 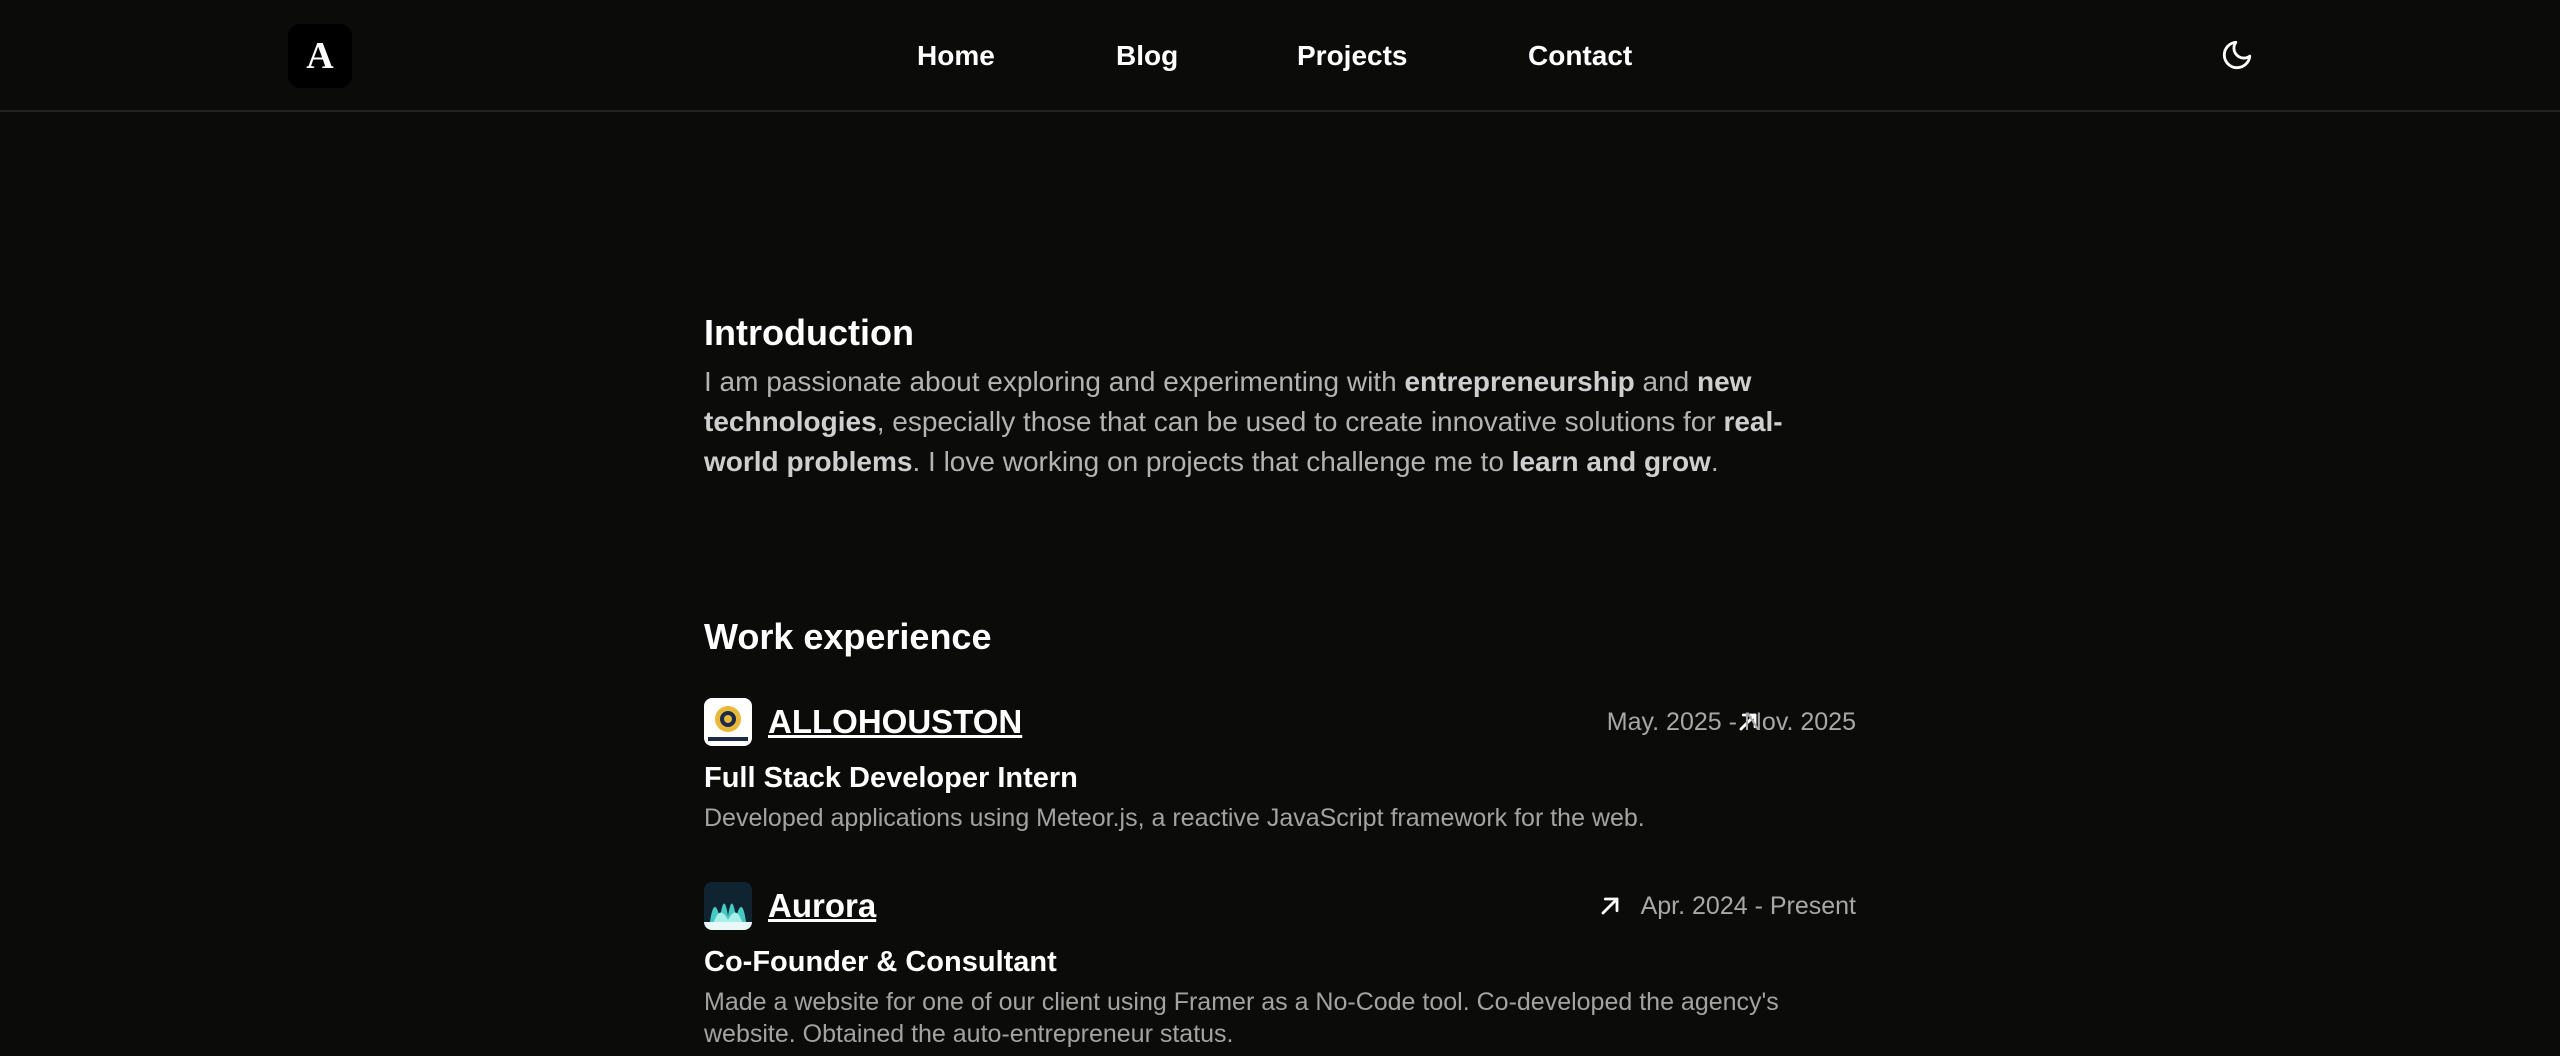 What do you see at coordinates (1147, 56) in the screenshot?
I see `nav-blog-link: Blog` at bounding box center [1147, 56].